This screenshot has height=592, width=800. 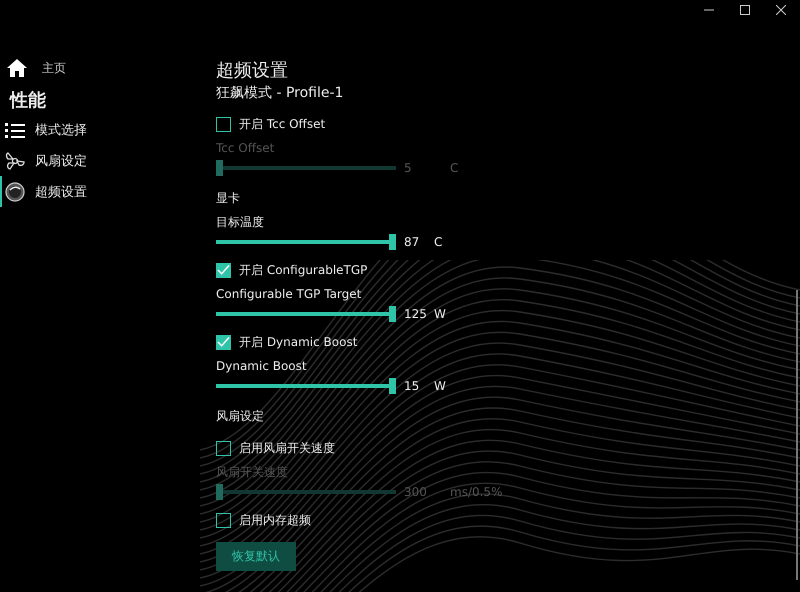 I want to click on fan-icon, so click(x=15, y=160).